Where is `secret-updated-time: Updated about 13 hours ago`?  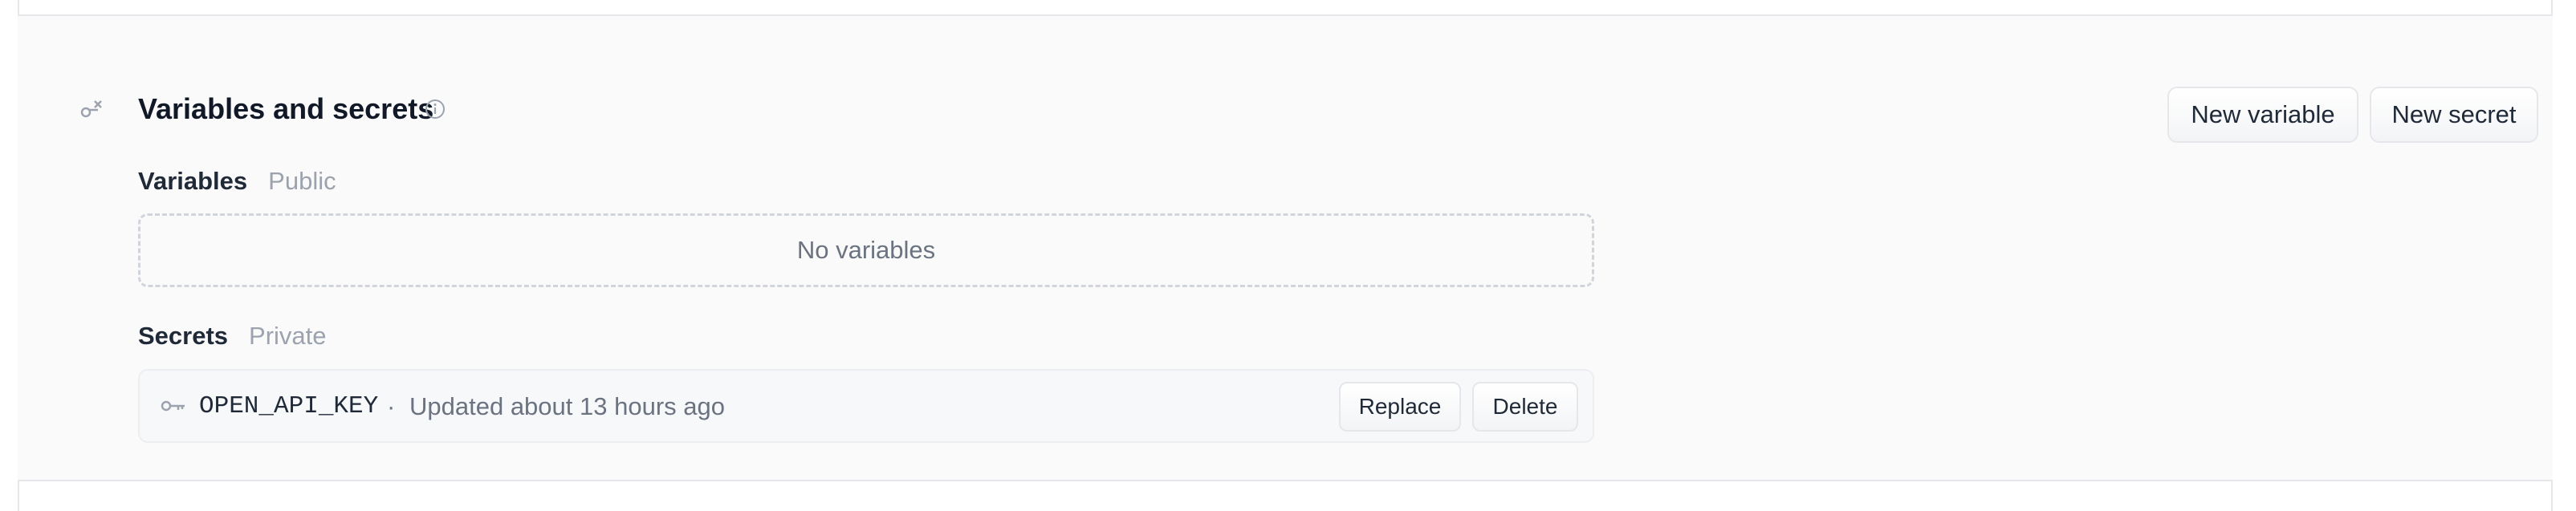 secret-updated-time: Updated about 13 hours ago is located at coordinates (567, 406).